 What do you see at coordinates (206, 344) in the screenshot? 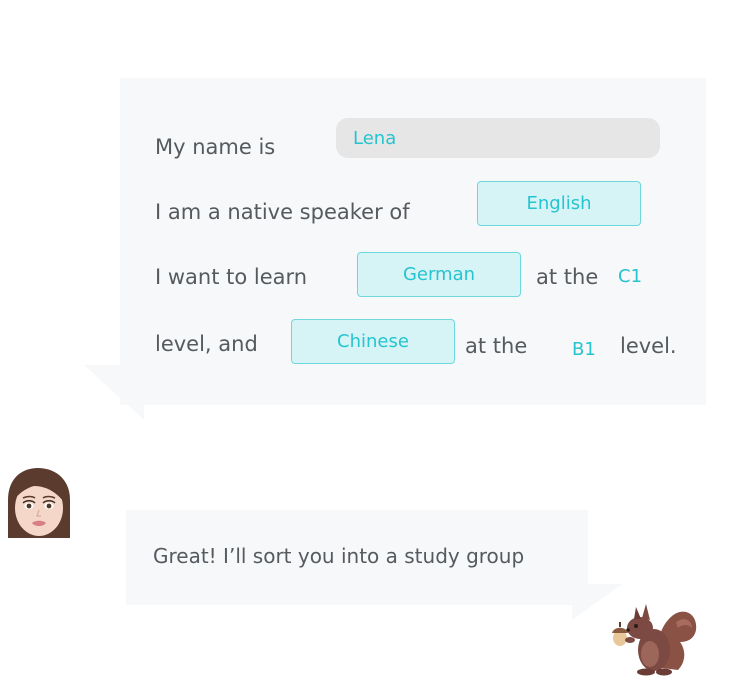
I see `level-and-label: level, and` at bounding box center [206, 344].